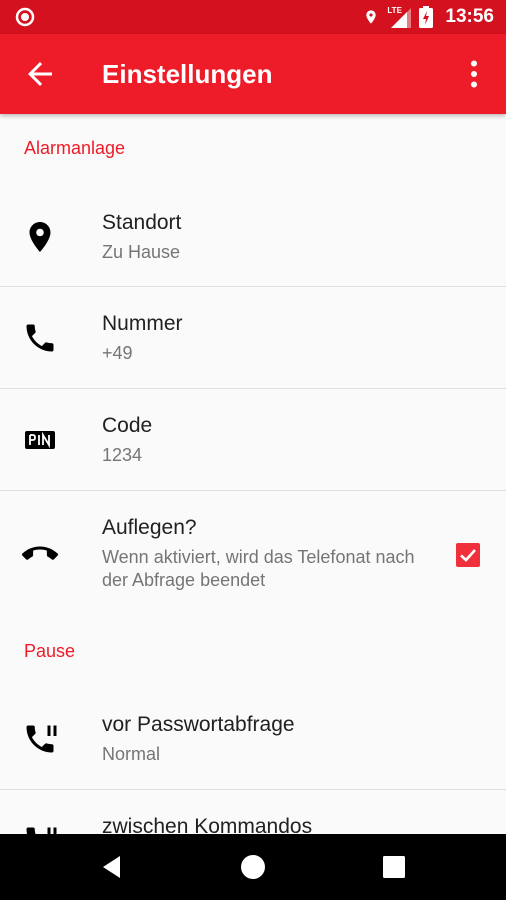  What do you see at coordinates (253, 812) in the screenshot?
I see `setting-zwischen-kommandos: zwischen Kommandos` at bounding box center [253, 812].